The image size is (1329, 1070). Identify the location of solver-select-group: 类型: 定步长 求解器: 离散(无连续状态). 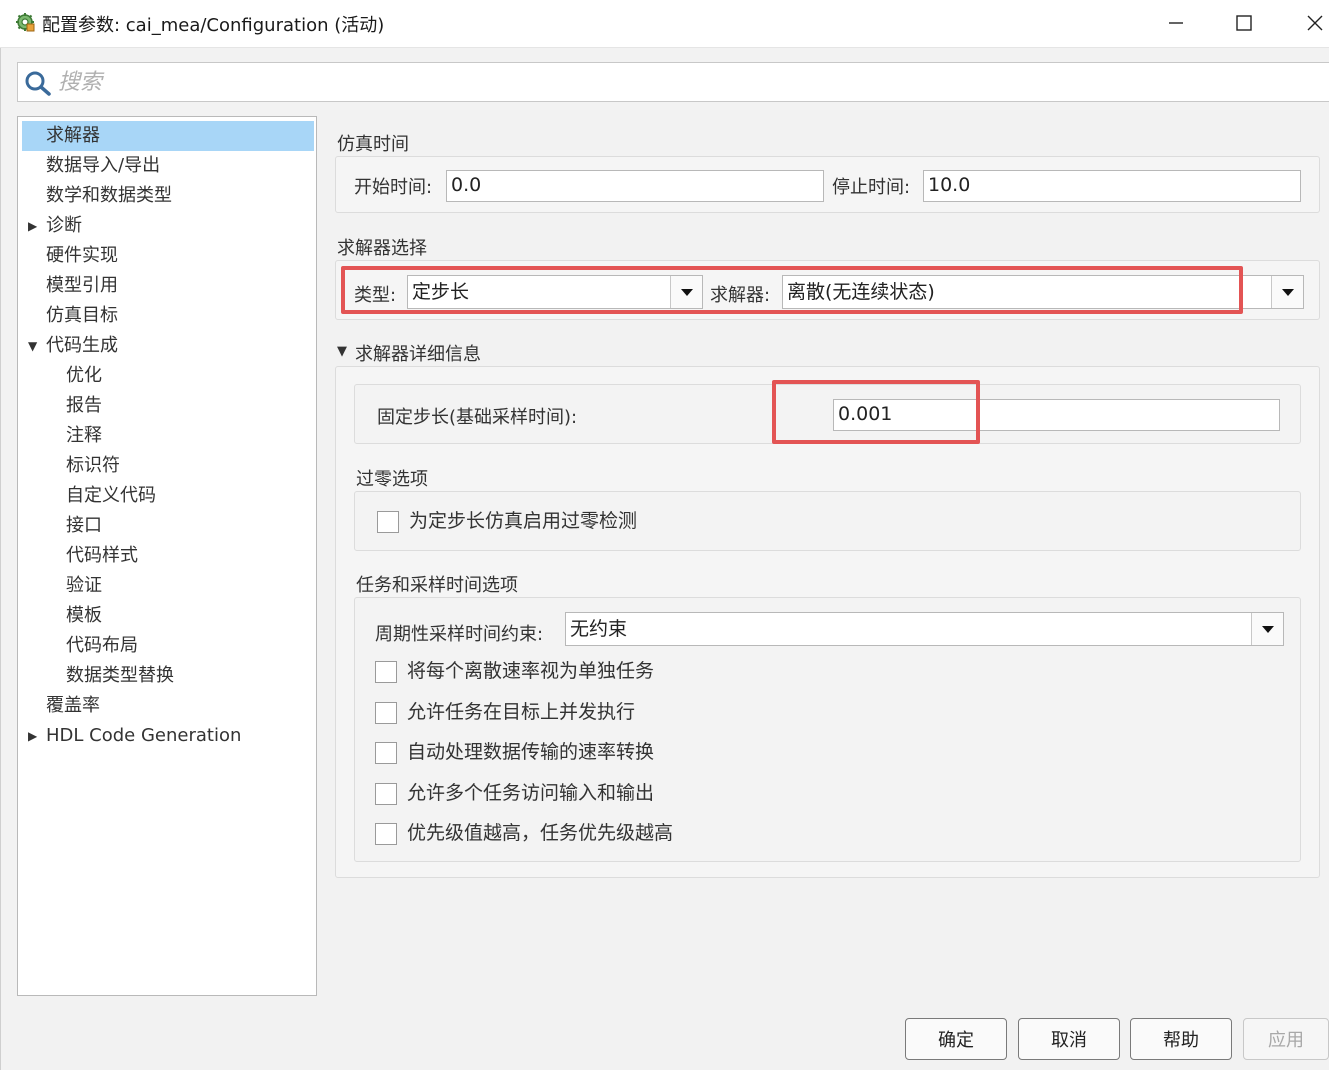
(827, 290).